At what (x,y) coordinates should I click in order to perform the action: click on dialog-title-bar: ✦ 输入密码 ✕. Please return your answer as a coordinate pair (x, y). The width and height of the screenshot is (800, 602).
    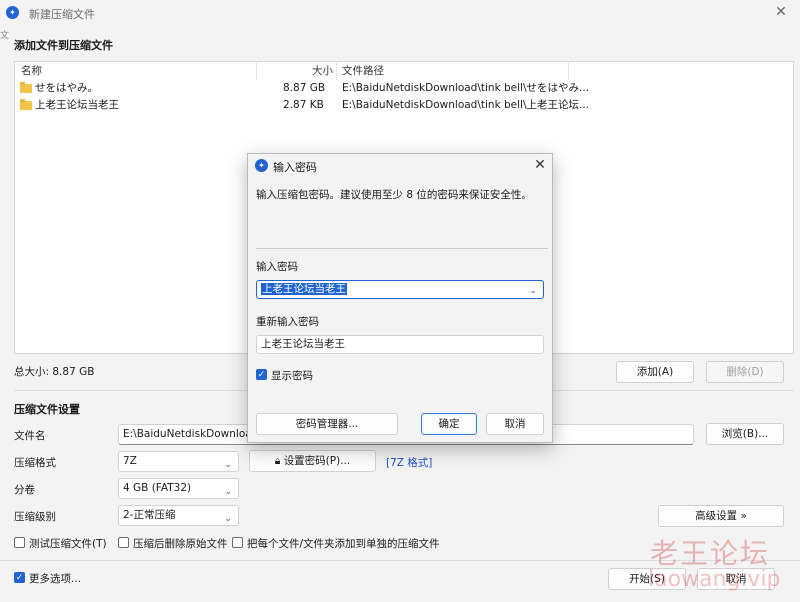
    Looking at the image, I should click on (400, 166).